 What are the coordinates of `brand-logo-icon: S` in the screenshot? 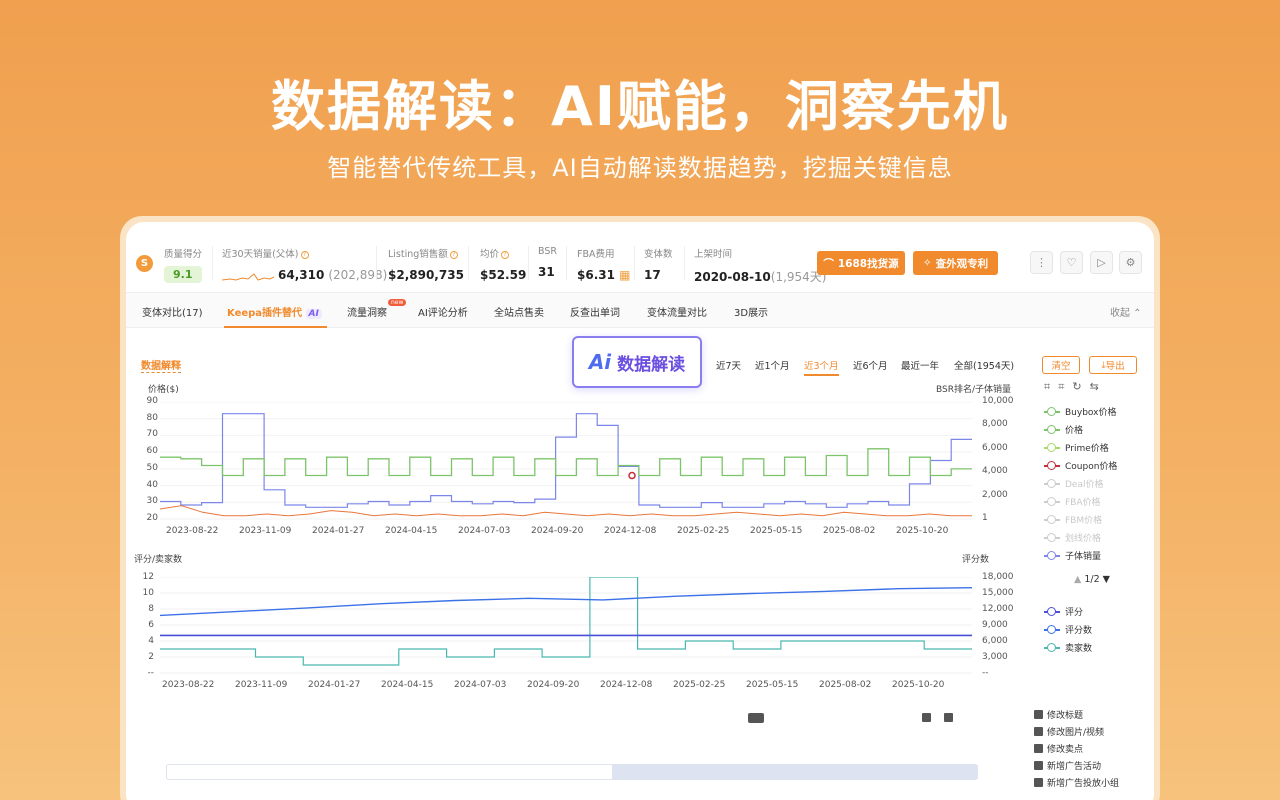 It's located at (144, 263).